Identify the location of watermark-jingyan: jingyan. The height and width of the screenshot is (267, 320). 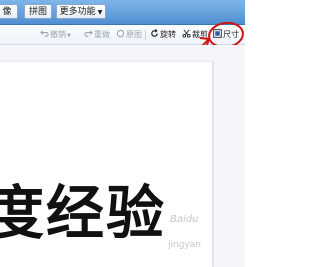
(184, 245).